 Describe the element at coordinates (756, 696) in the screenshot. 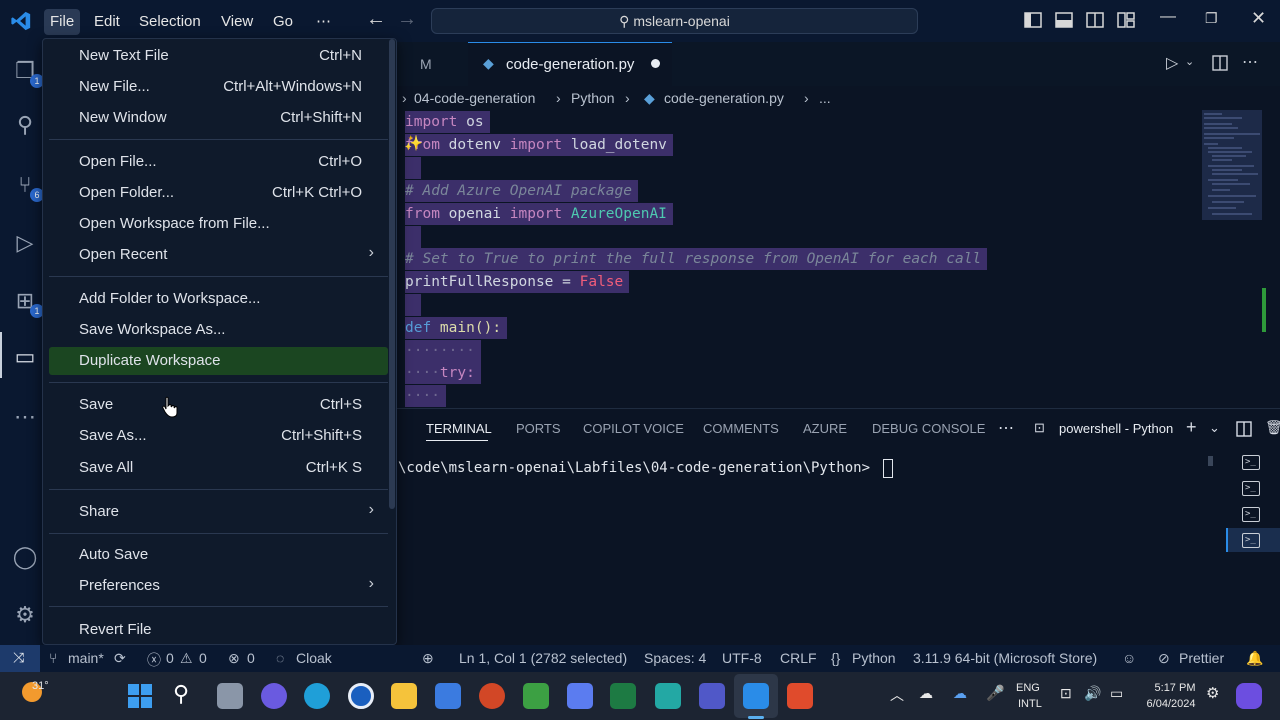

I see `vscode-icon` at that location.